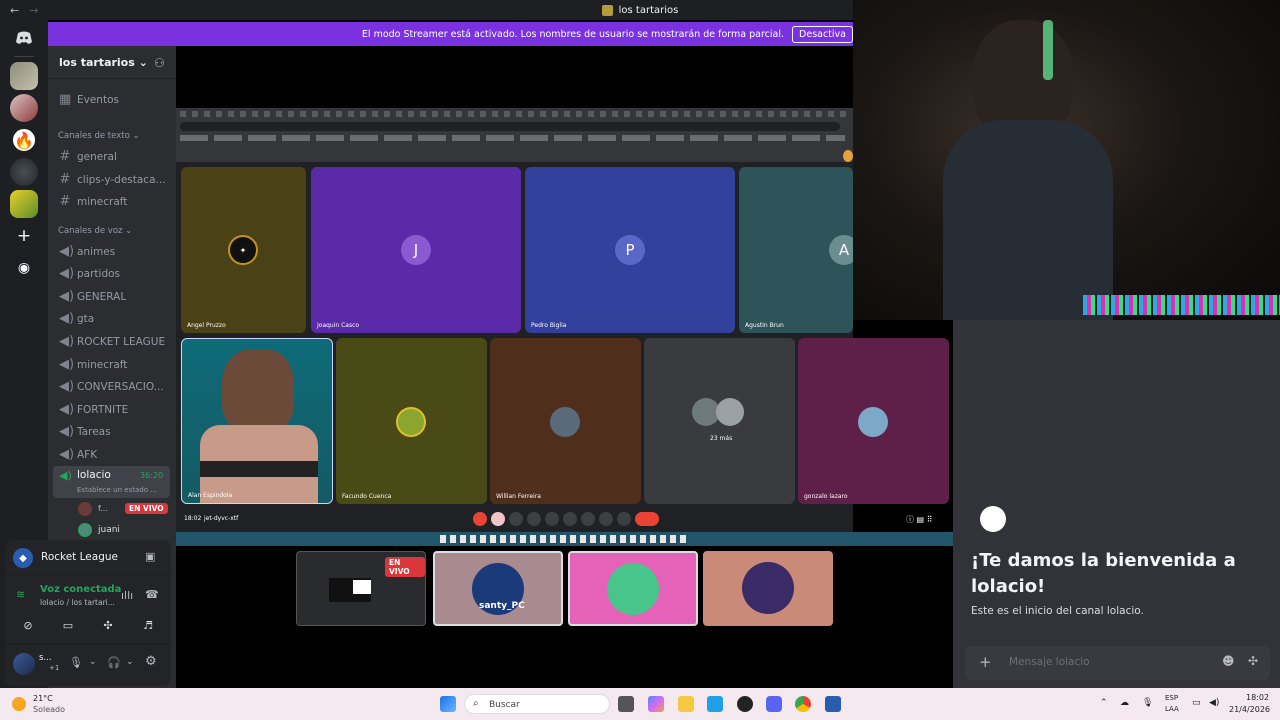  I want to click on clock-date: 21/4/2026, so click(1249, 709).